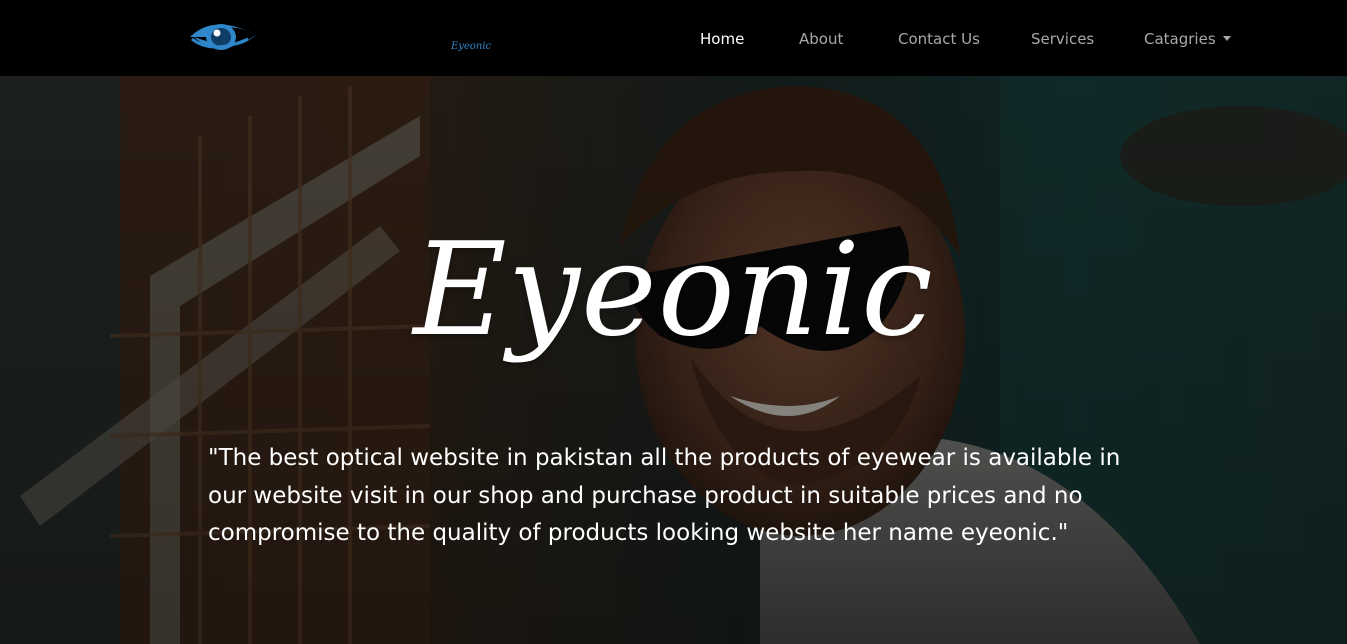 Image resolution: width=1347 pixels, height=644 pixels. Describe the element at coordinates (821, 39) in the screenshot. I see `nav-about: About` at that location.